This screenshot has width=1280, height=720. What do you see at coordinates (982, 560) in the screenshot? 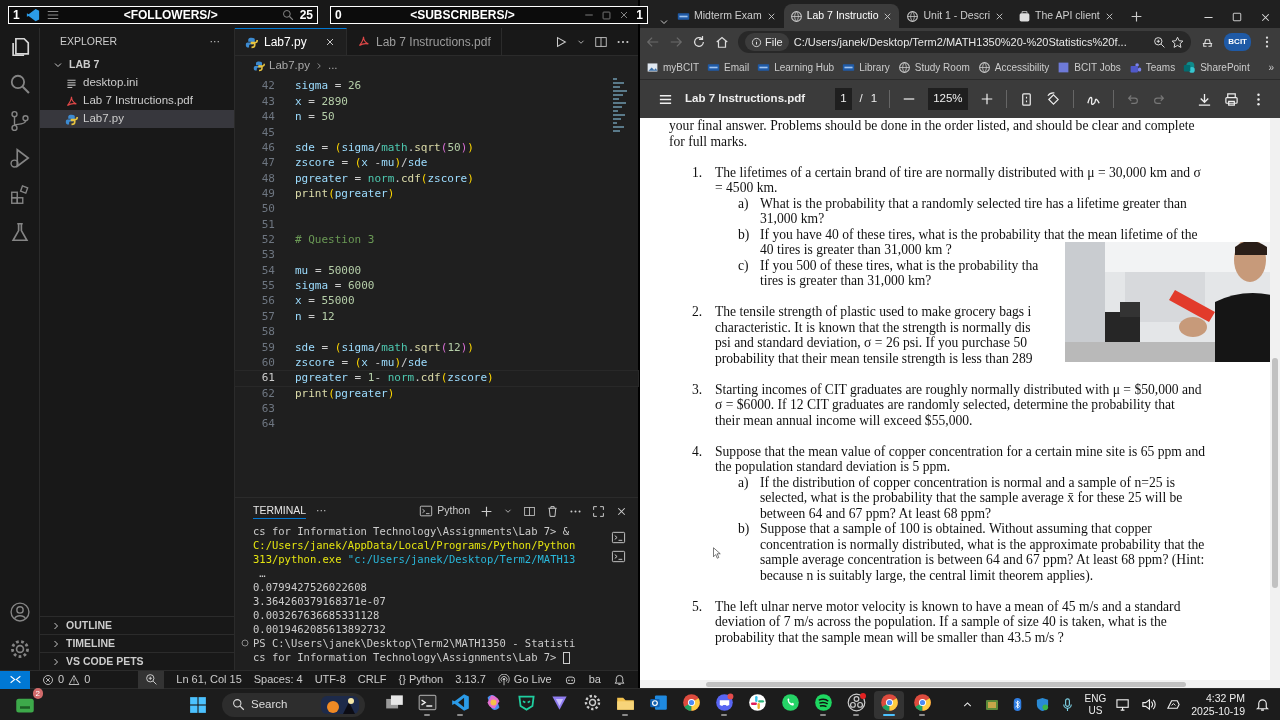
I see `document-text: sample average concentration is between 64 and 67 ppm? At least 68 ppm? (Hint:` at bounding box center [982, 560].